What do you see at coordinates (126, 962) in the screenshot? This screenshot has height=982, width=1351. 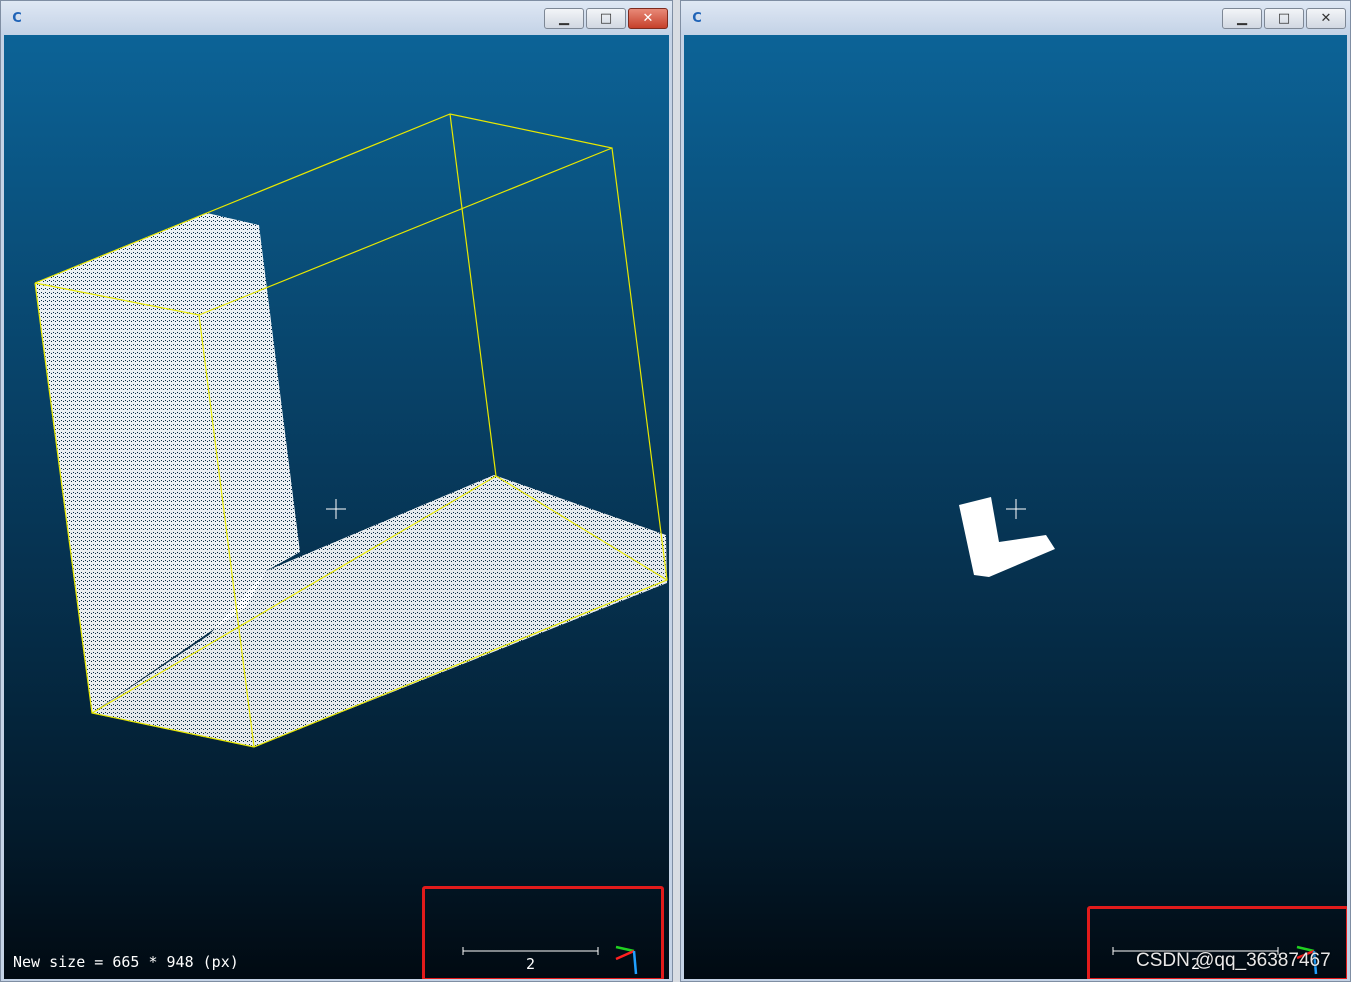 I see `status-message: New size = 665 * 948 (px)` at bounding box center [126, 962].